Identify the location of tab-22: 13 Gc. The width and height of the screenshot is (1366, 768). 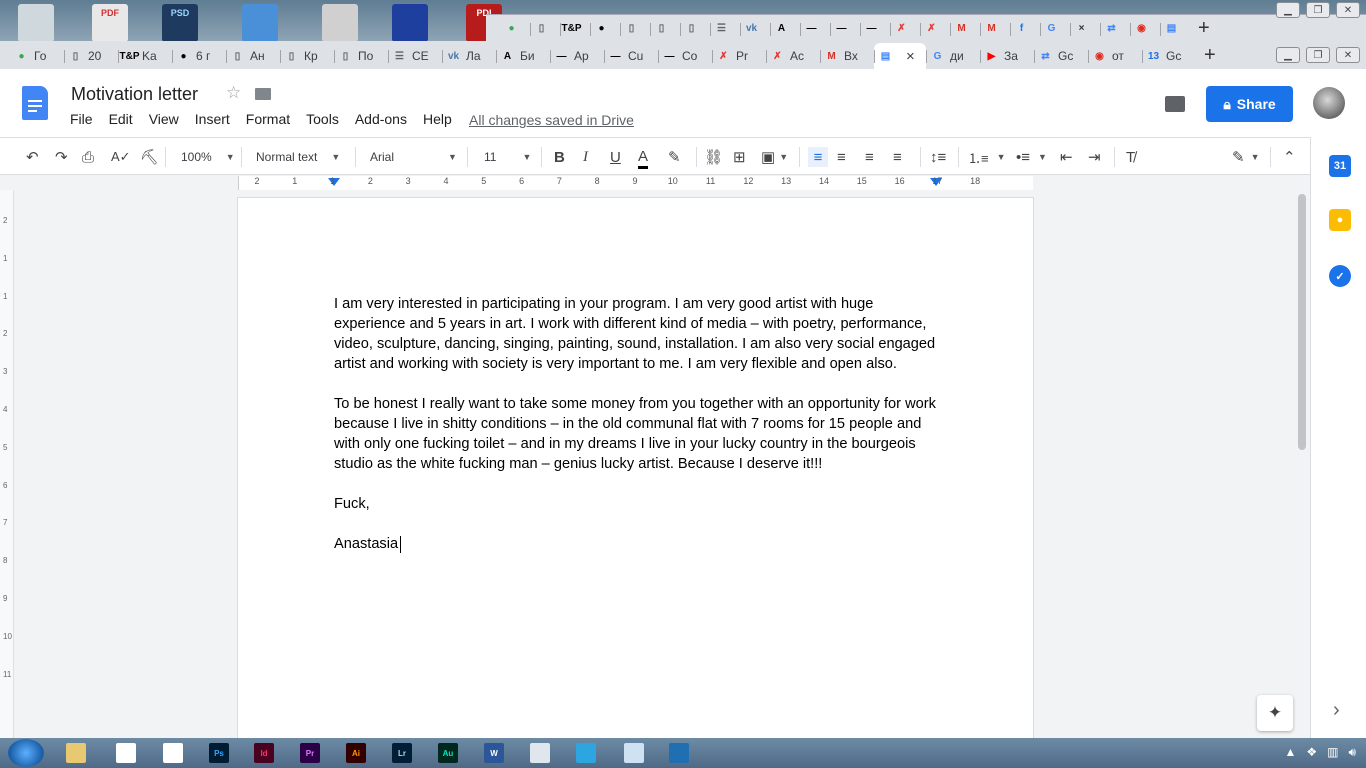
(1169, 56).